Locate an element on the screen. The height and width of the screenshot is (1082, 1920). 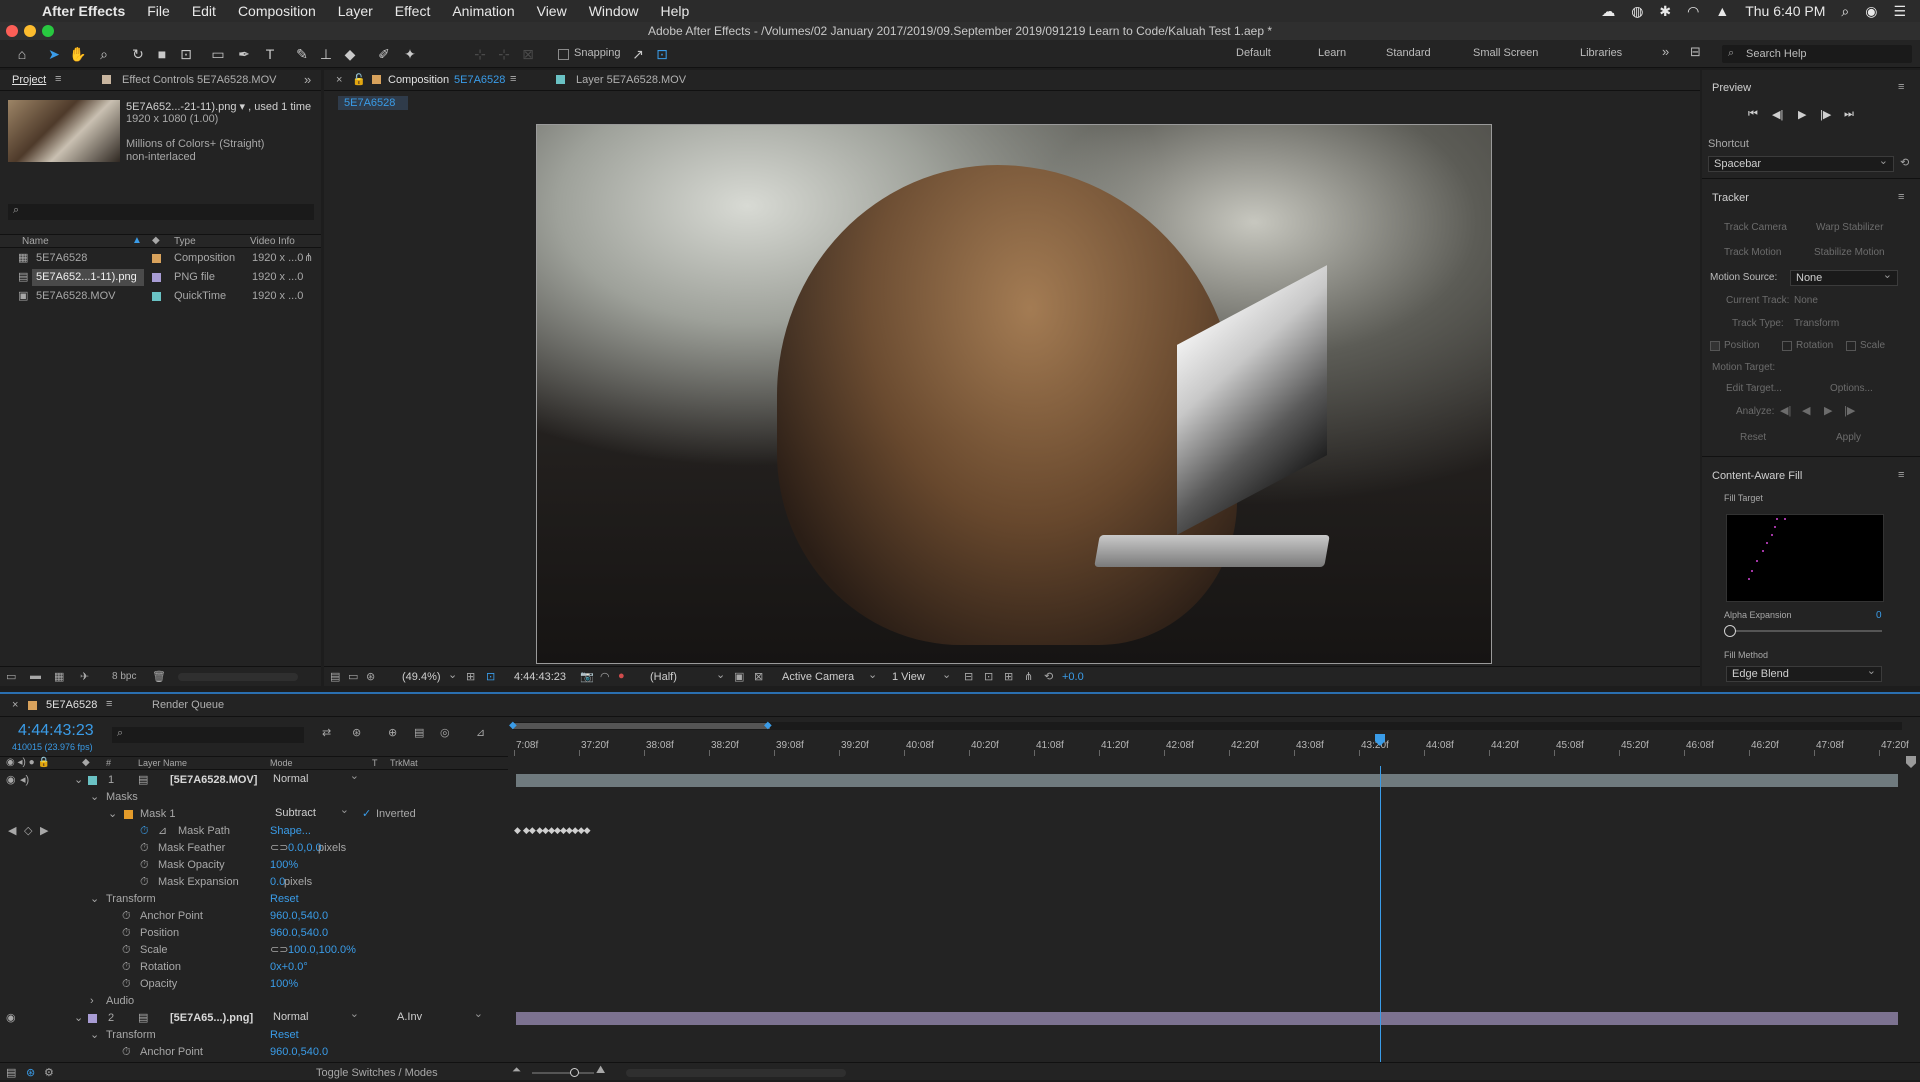
layer-2-bar is located at coordinates (1207, 1018).